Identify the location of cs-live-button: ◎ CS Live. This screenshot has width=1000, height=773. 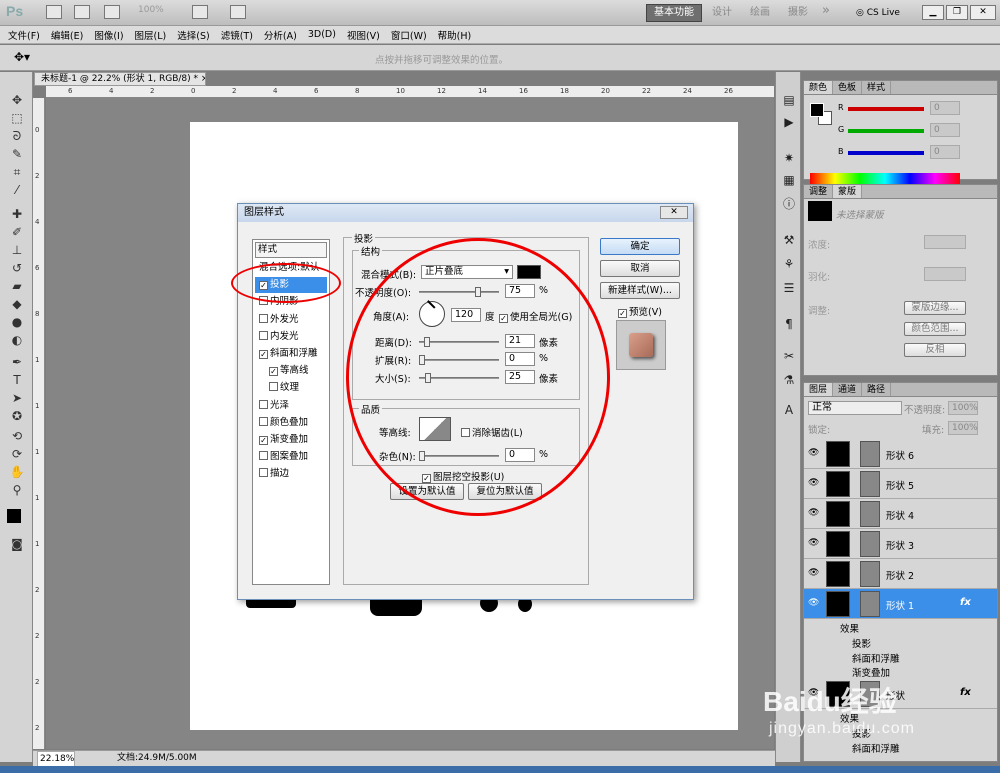
(886, 13).